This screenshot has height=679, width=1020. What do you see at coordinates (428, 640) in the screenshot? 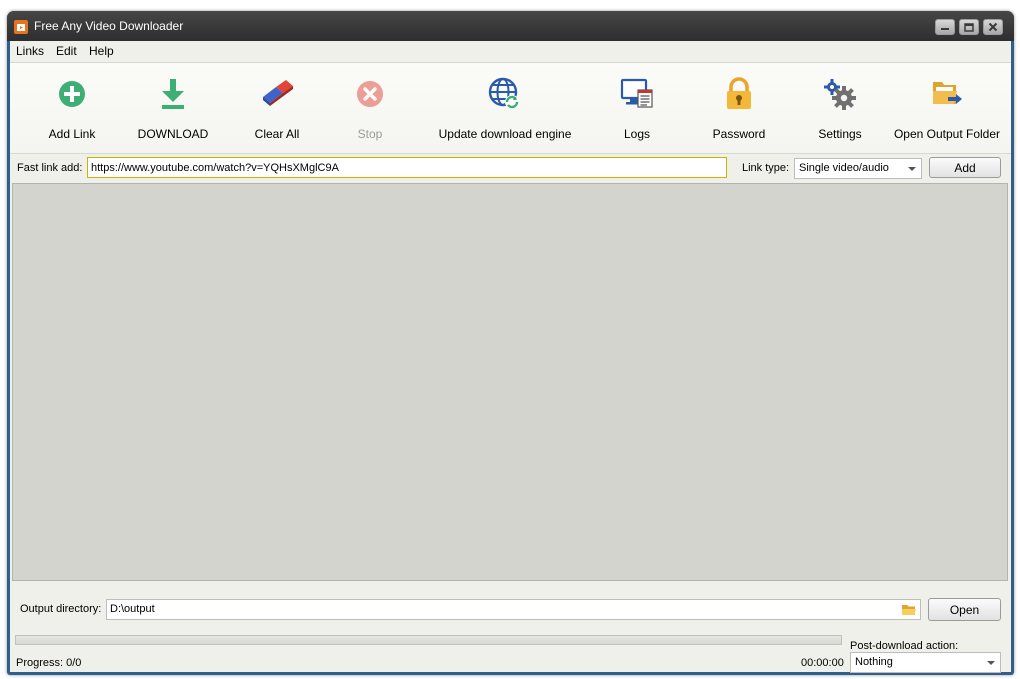
I see `progress-bar` at bounding box center [428, 640].